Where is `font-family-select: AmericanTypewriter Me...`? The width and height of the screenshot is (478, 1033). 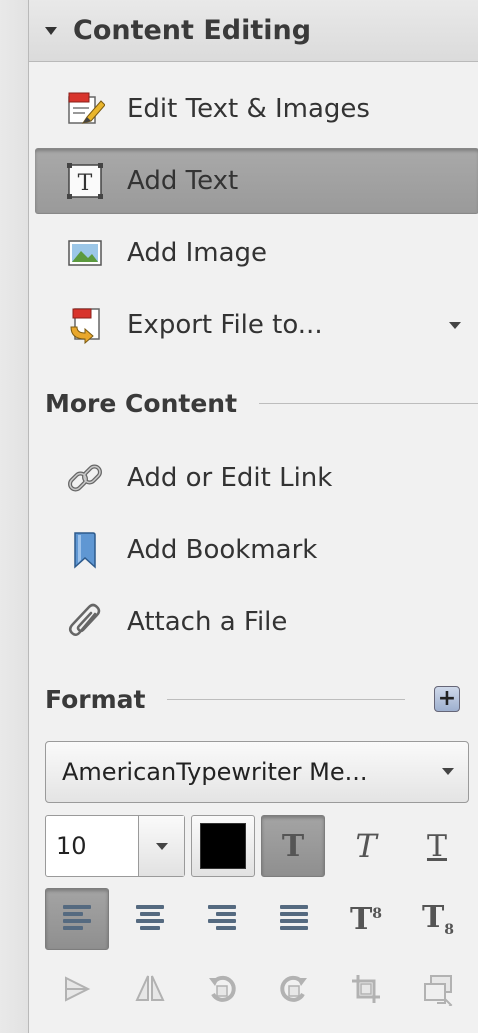 font-family-select: AmericanTypewriter Me... is located at coordinates (257, 772).